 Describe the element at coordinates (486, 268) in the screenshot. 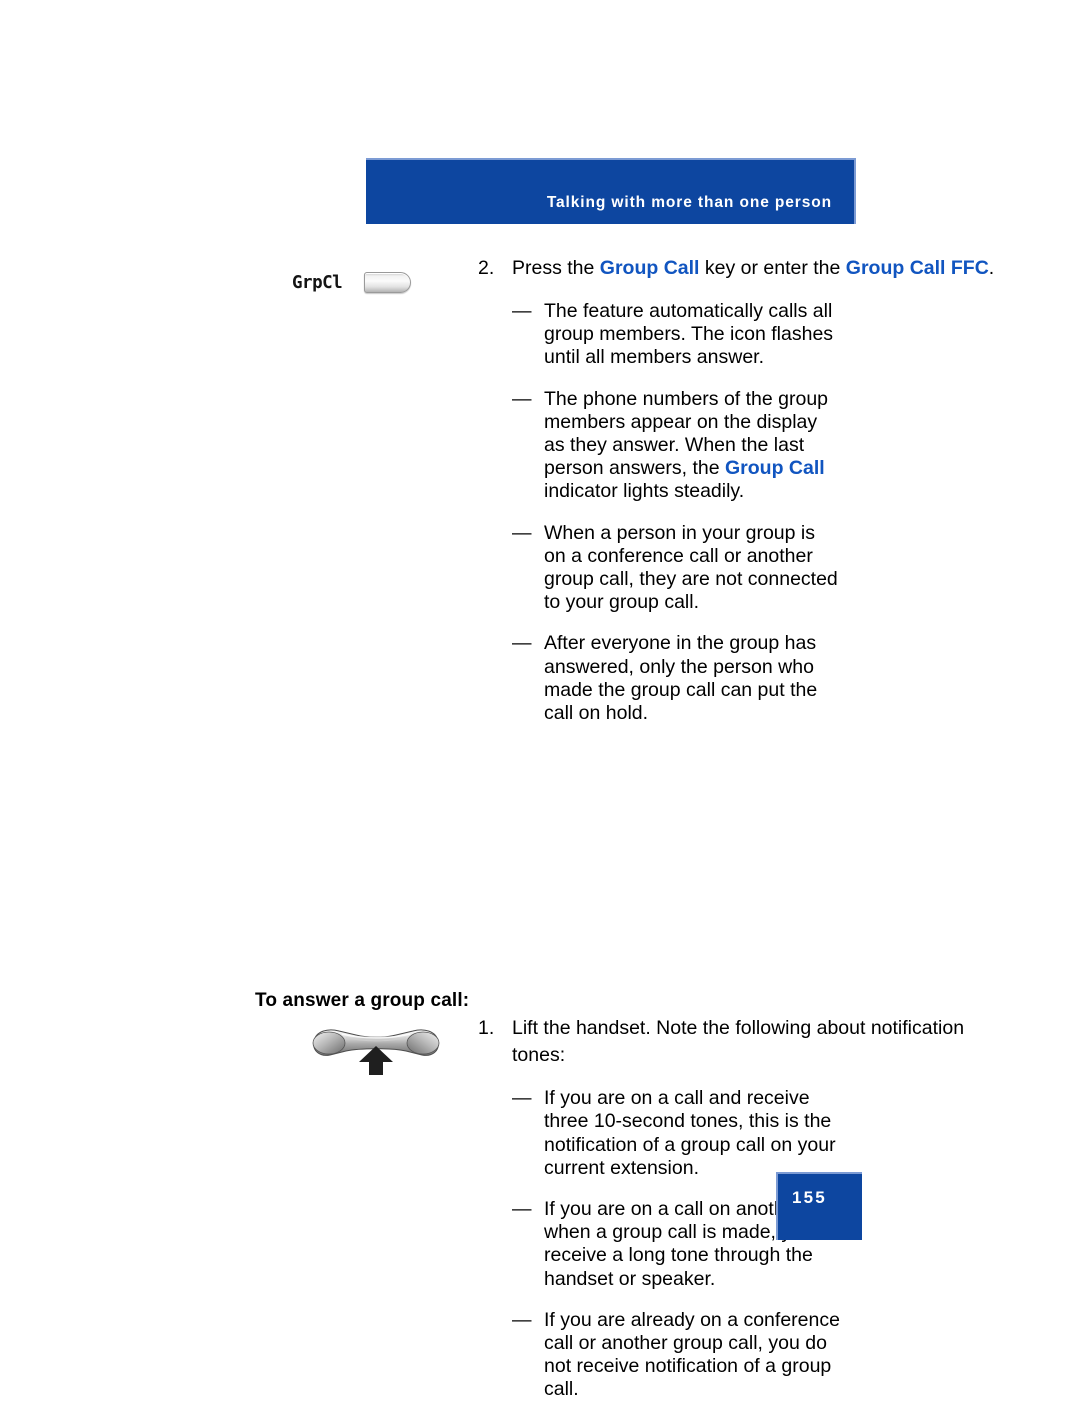

I see `step-2-number: 2.` at that location.